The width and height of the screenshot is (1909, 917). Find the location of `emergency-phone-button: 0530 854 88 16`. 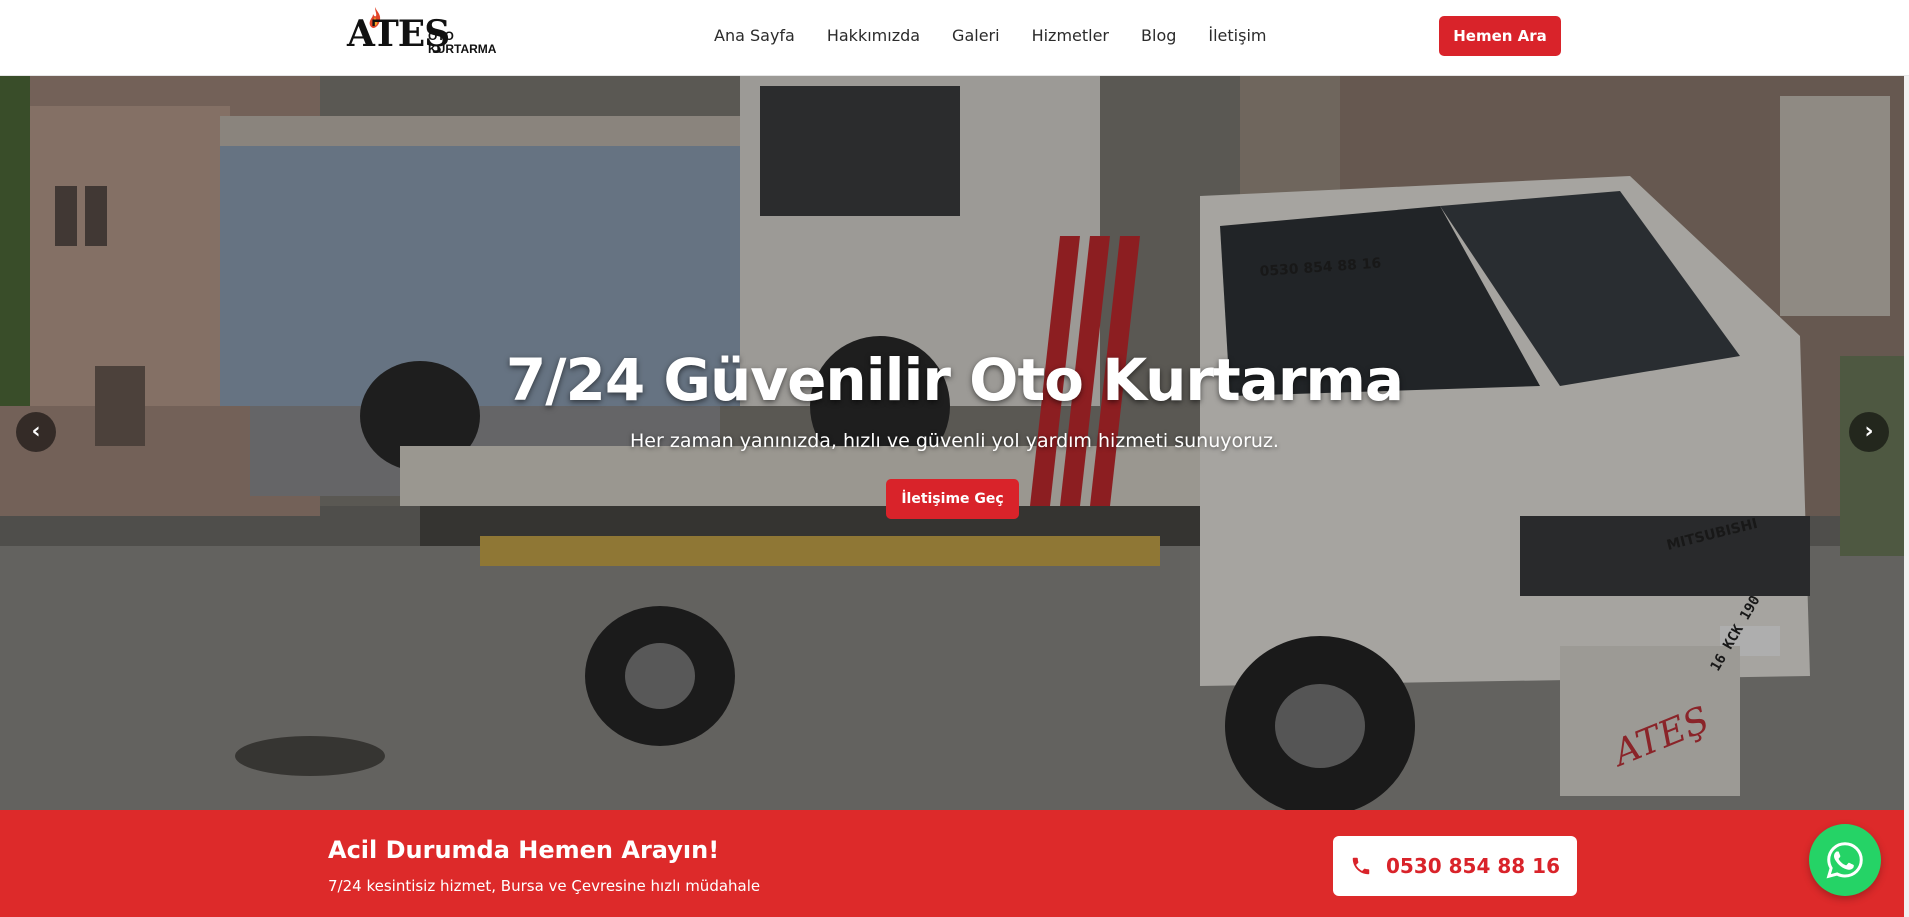

emergency-phone-button: 0530 854 88 16 is located at coordinates (1455, 866).